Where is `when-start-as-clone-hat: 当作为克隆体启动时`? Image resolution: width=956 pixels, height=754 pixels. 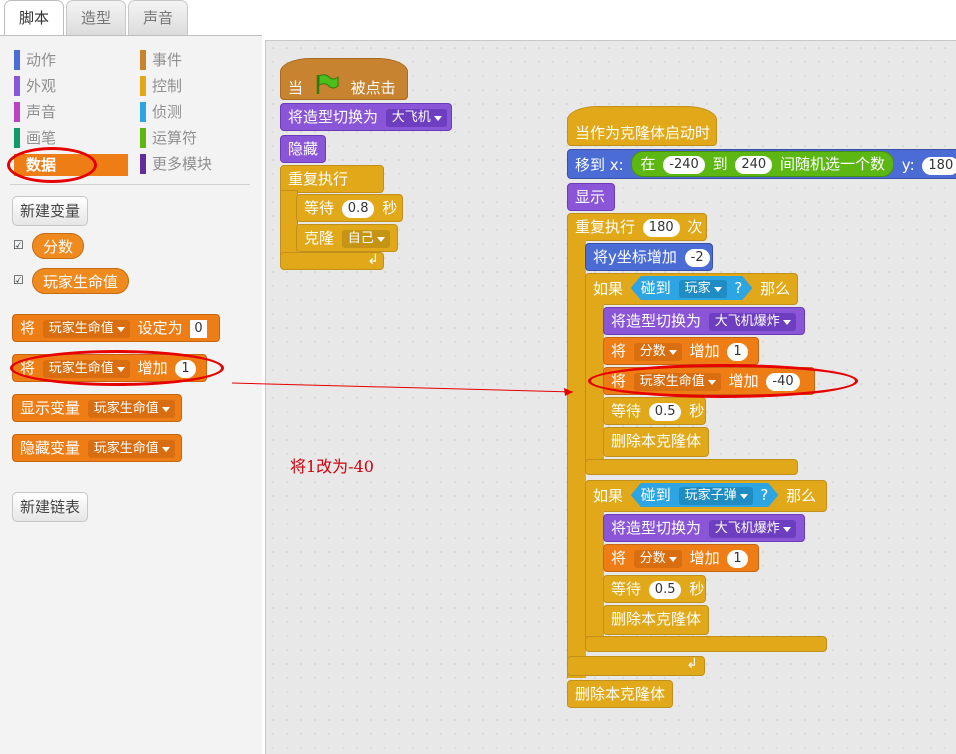 when-start-as-clone-hat: 当作为克隆体启动时 is located at coordinates (642, 126).